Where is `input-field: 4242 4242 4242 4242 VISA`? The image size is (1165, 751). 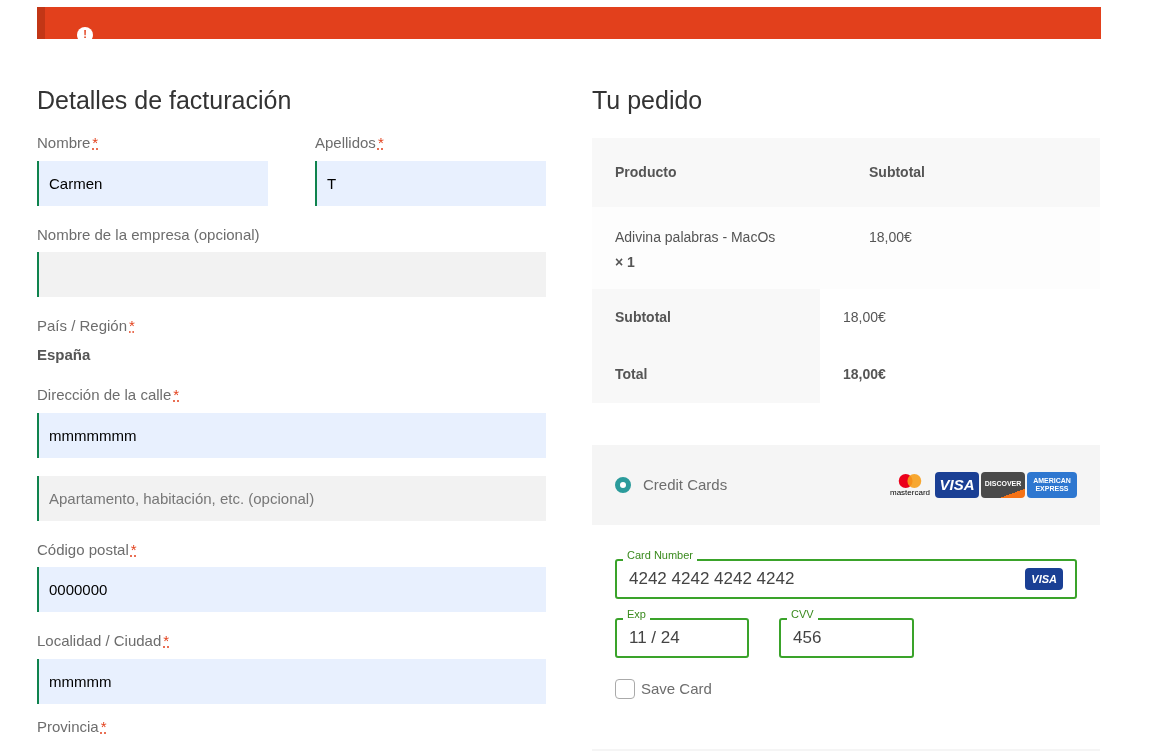 input-field: 4242 4242 4242 4242 VISA is located at coordinates (846, 579).